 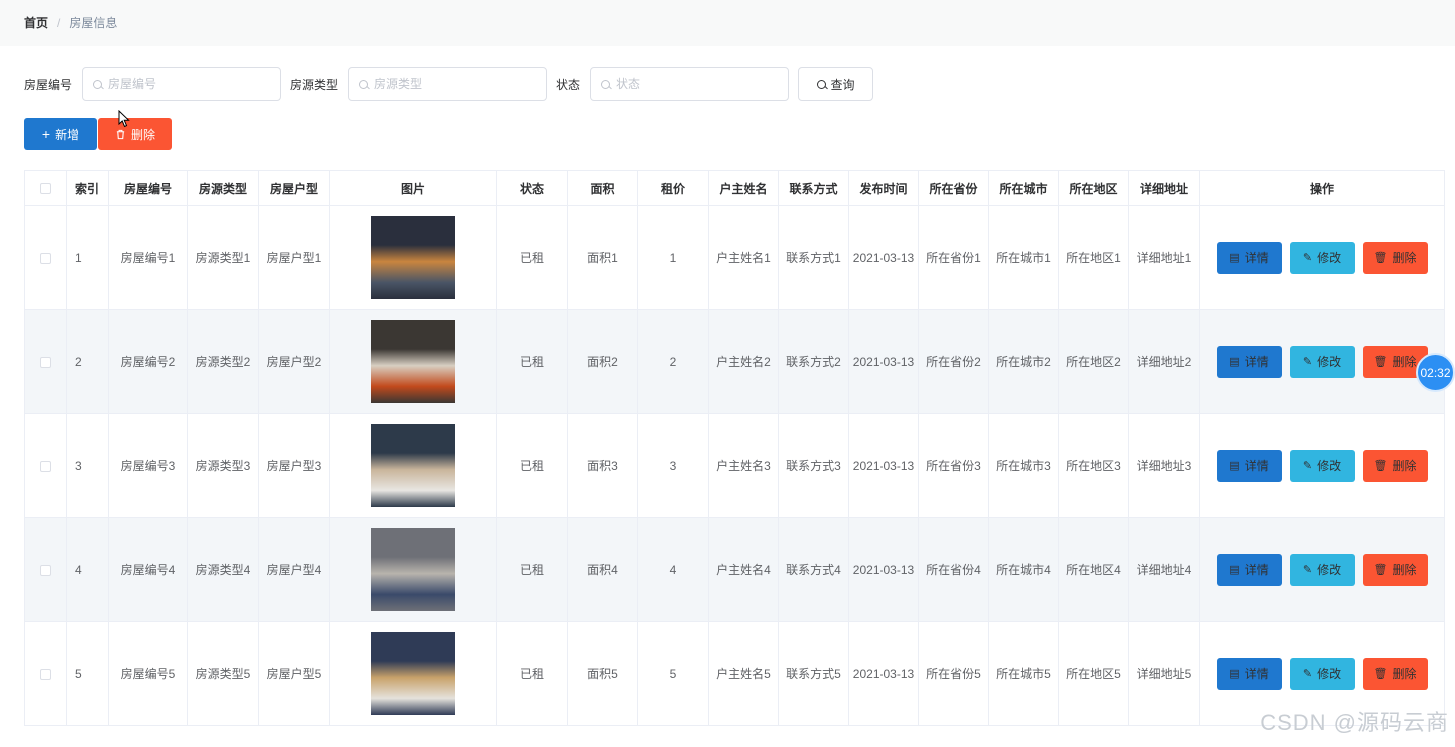 I want to click on cell-province: 所在省份3, so click(x=953, y=465).